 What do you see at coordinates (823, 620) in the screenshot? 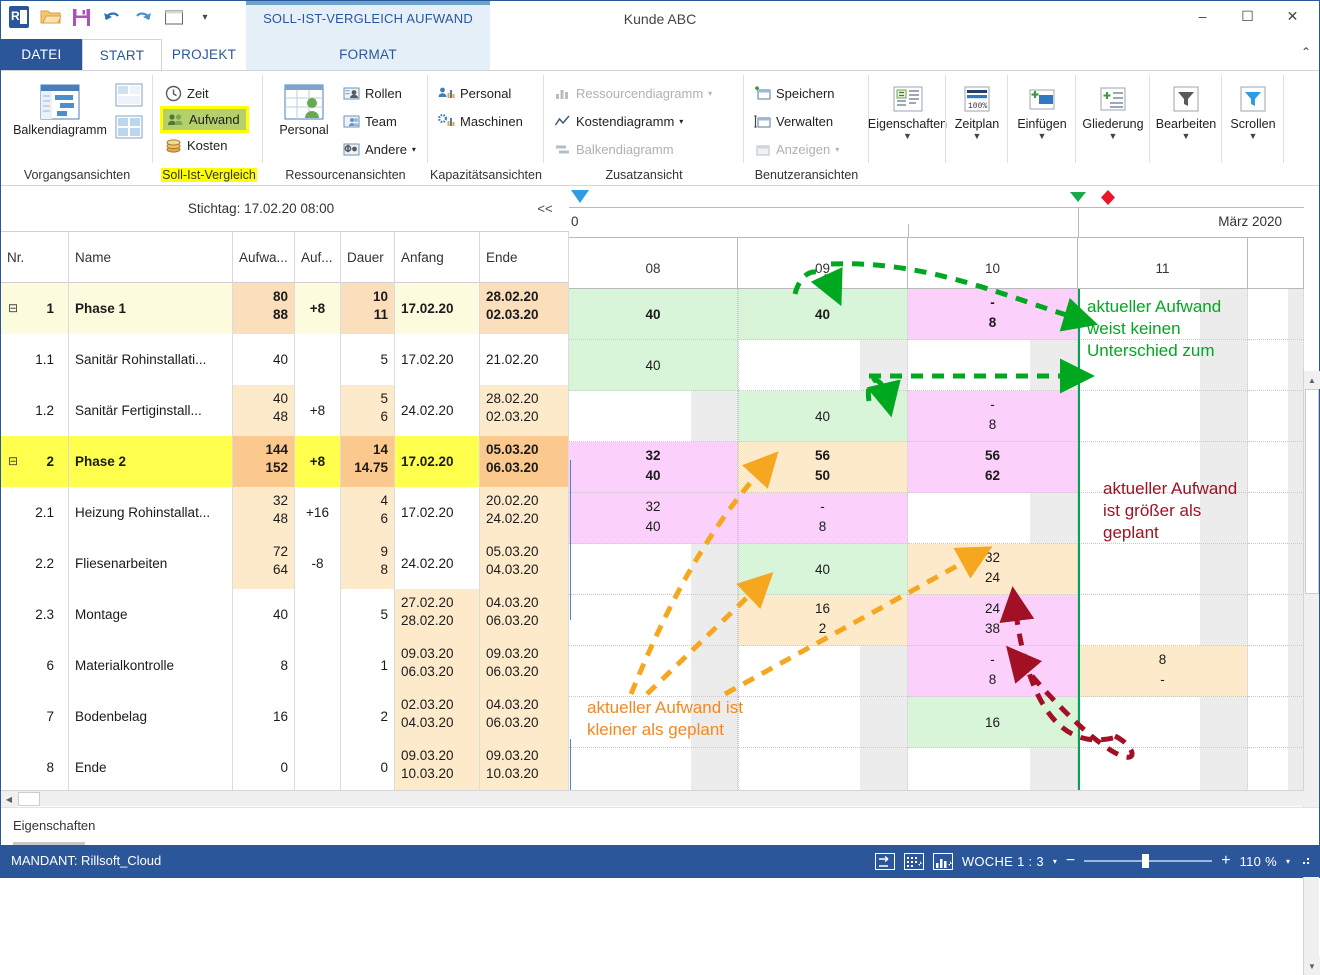
I see `chart-cell-value: 16 2` at bounding box center [823, 620].